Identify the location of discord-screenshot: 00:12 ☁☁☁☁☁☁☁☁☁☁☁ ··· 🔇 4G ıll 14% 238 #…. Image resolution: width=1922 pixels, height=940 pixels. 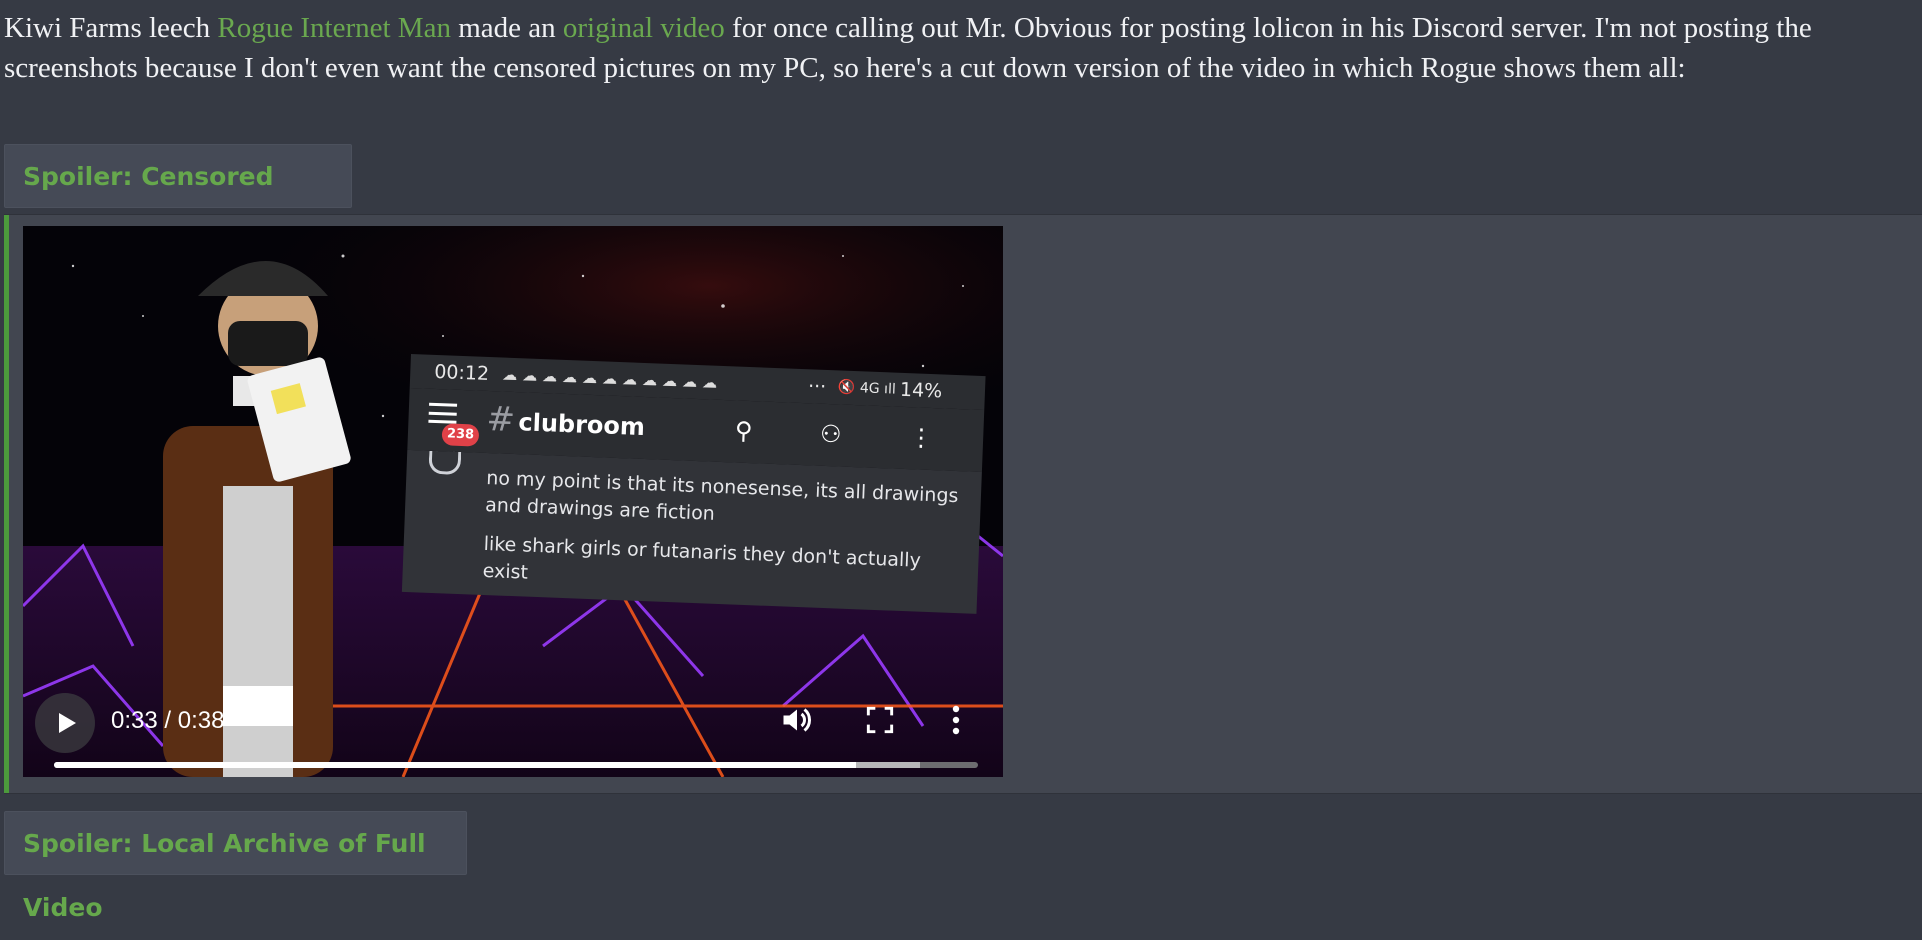
(693, 484).